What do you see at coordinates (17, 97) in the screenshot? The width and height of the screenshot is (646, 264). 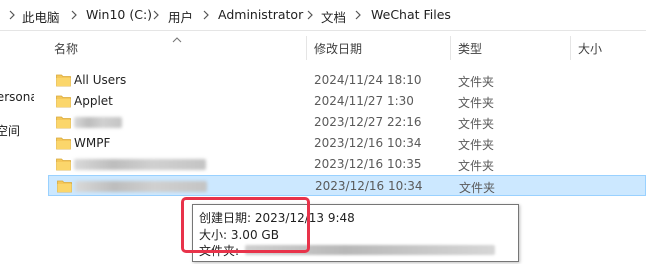 I see `nav-item-personal: Persona` at bounding box center [17, 97].